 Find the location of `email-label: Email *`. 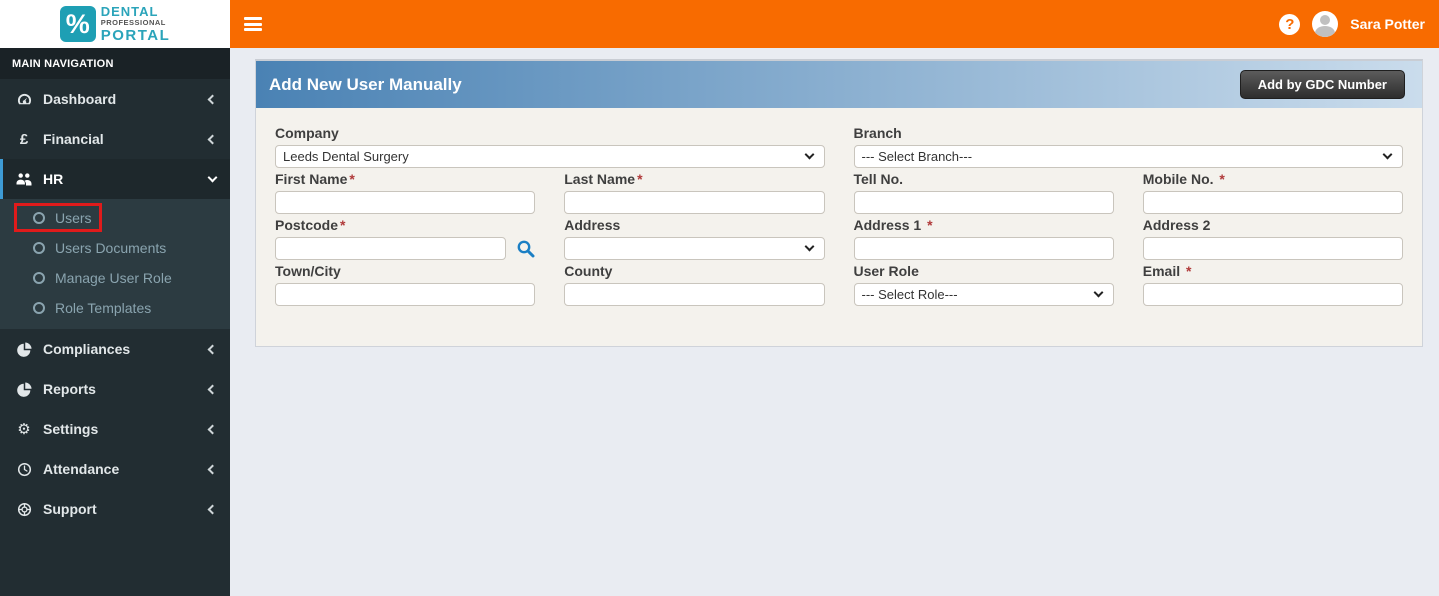

email-label: Email * is located at coordinates (1167, 271).